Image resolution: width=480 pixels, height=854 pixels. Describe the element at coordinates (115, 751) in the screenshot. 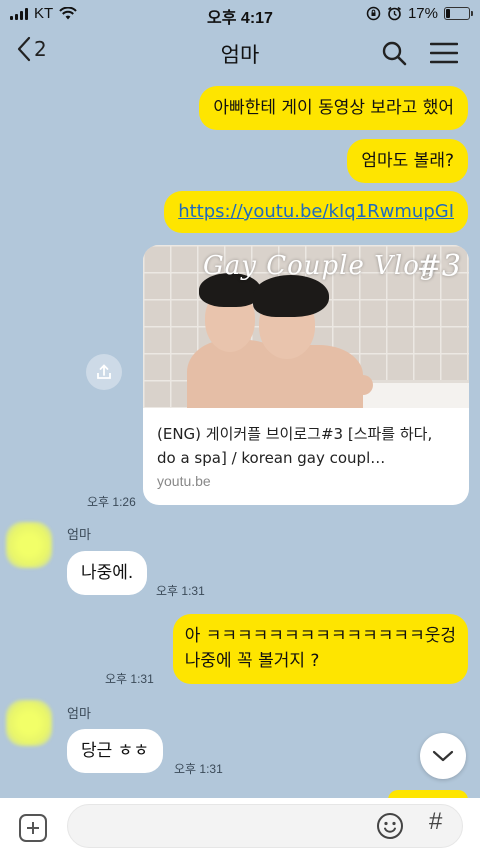

I see `their-message: 당근 ㅎㅎ` at that location.